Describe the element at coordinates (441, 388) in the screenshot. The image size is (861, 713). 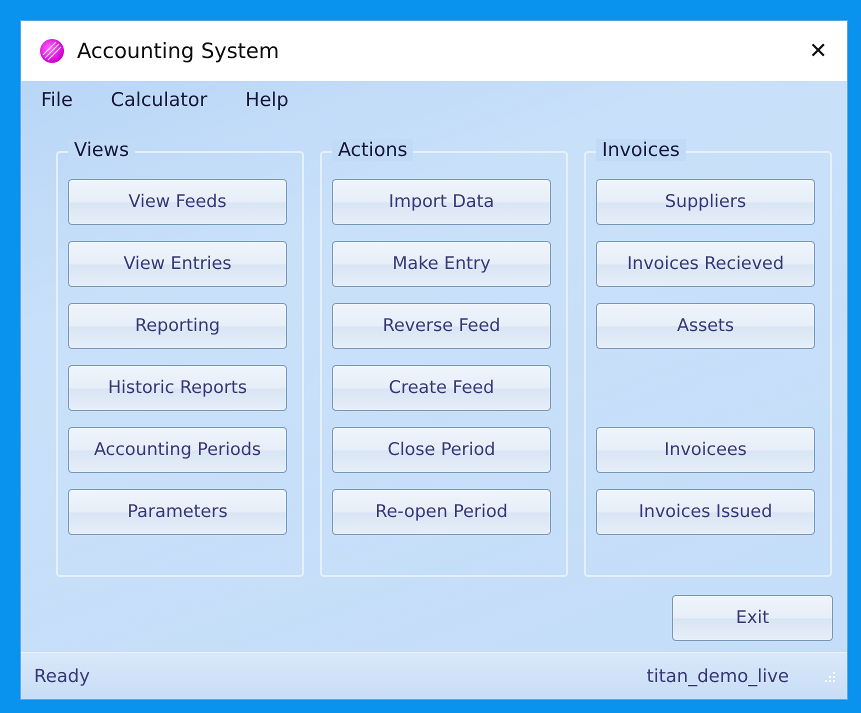
I see `action-button: Create Feed` at that location.